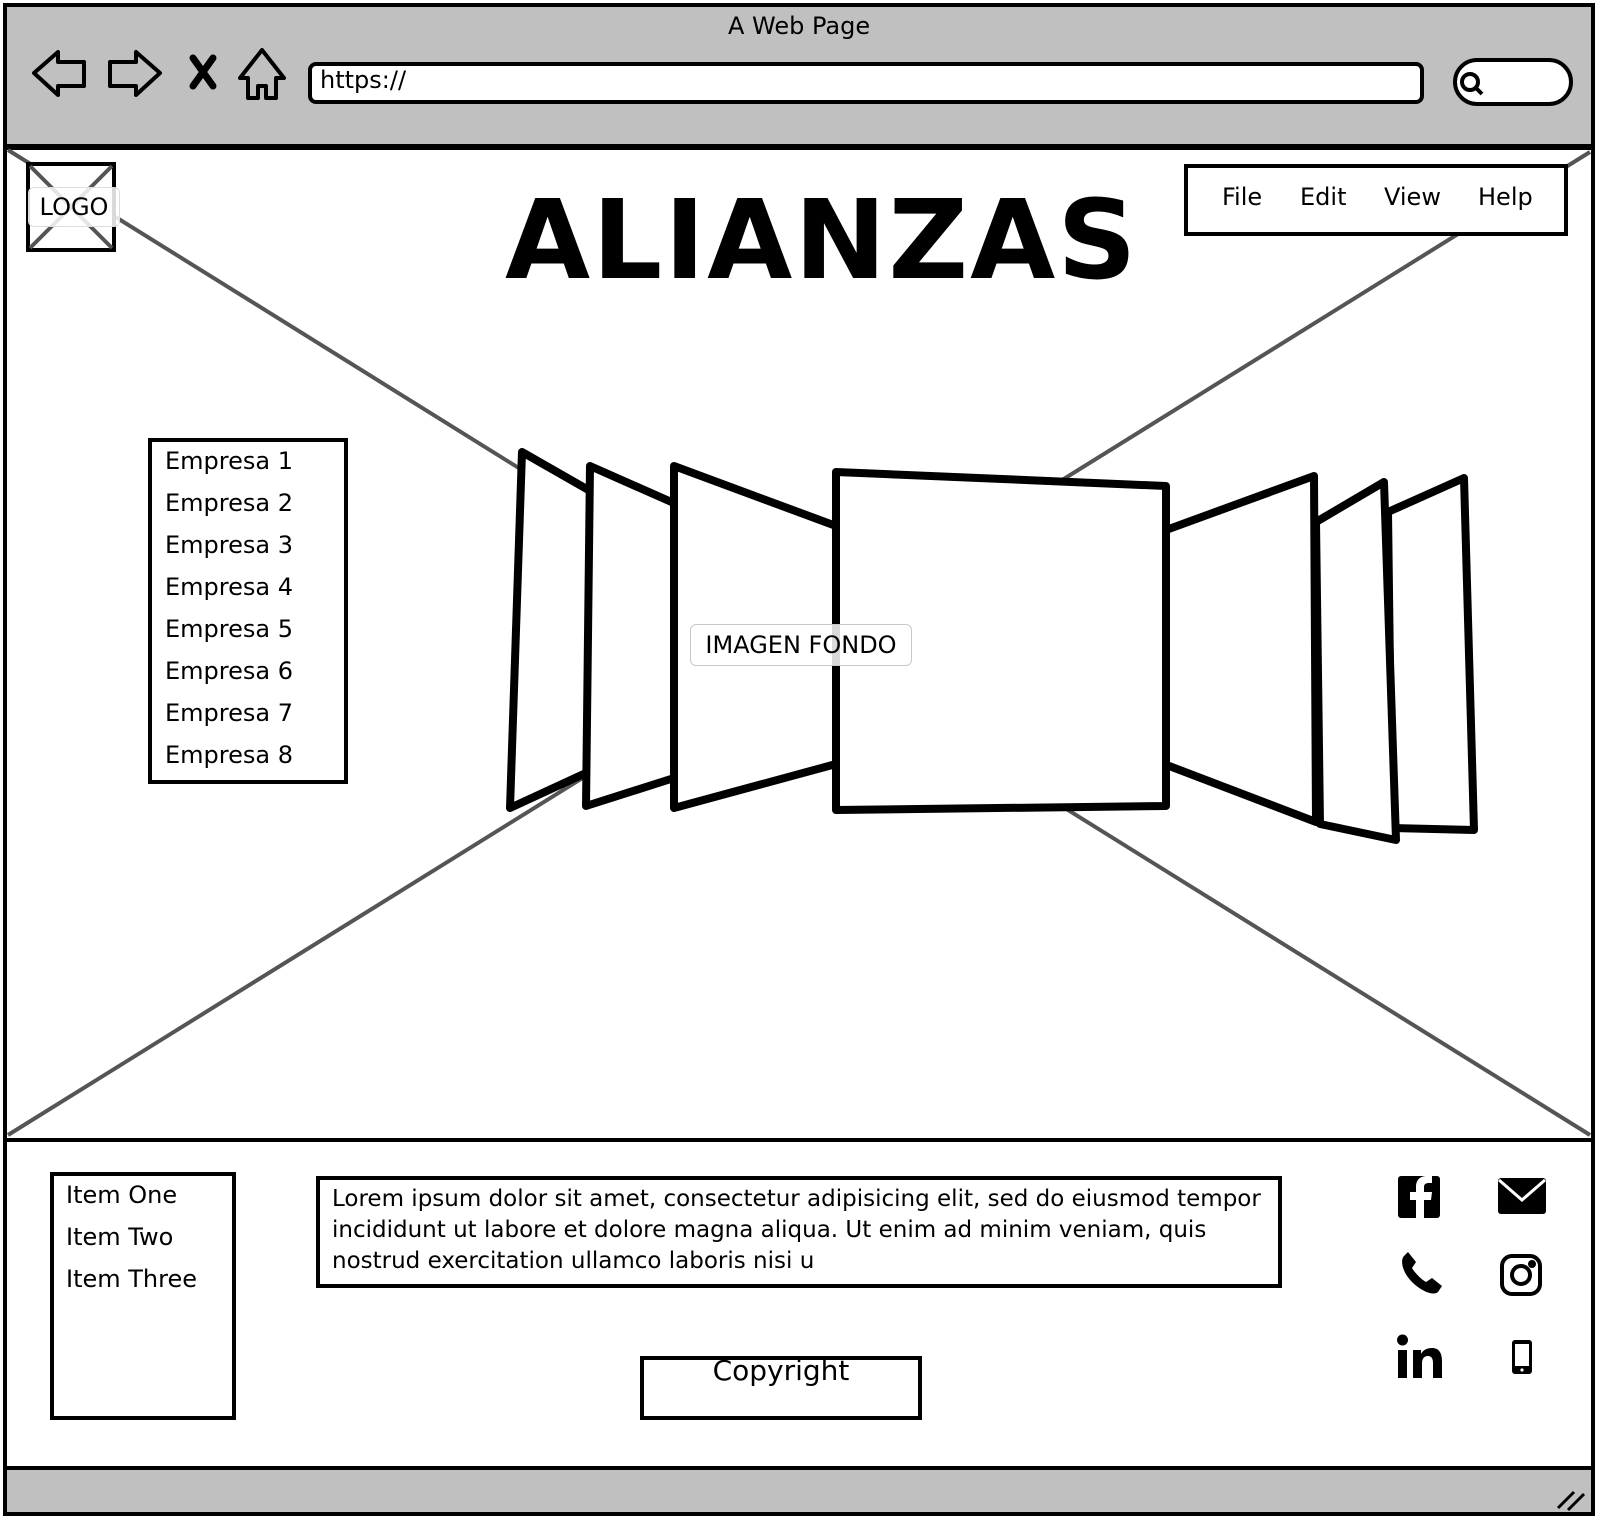 The height and width of the screenshot is (1520, 1598). What do you see at coordinates (229, 461) in the screenshot?
I see `company-item: Empresa 1` at bounding box center [229, 461].